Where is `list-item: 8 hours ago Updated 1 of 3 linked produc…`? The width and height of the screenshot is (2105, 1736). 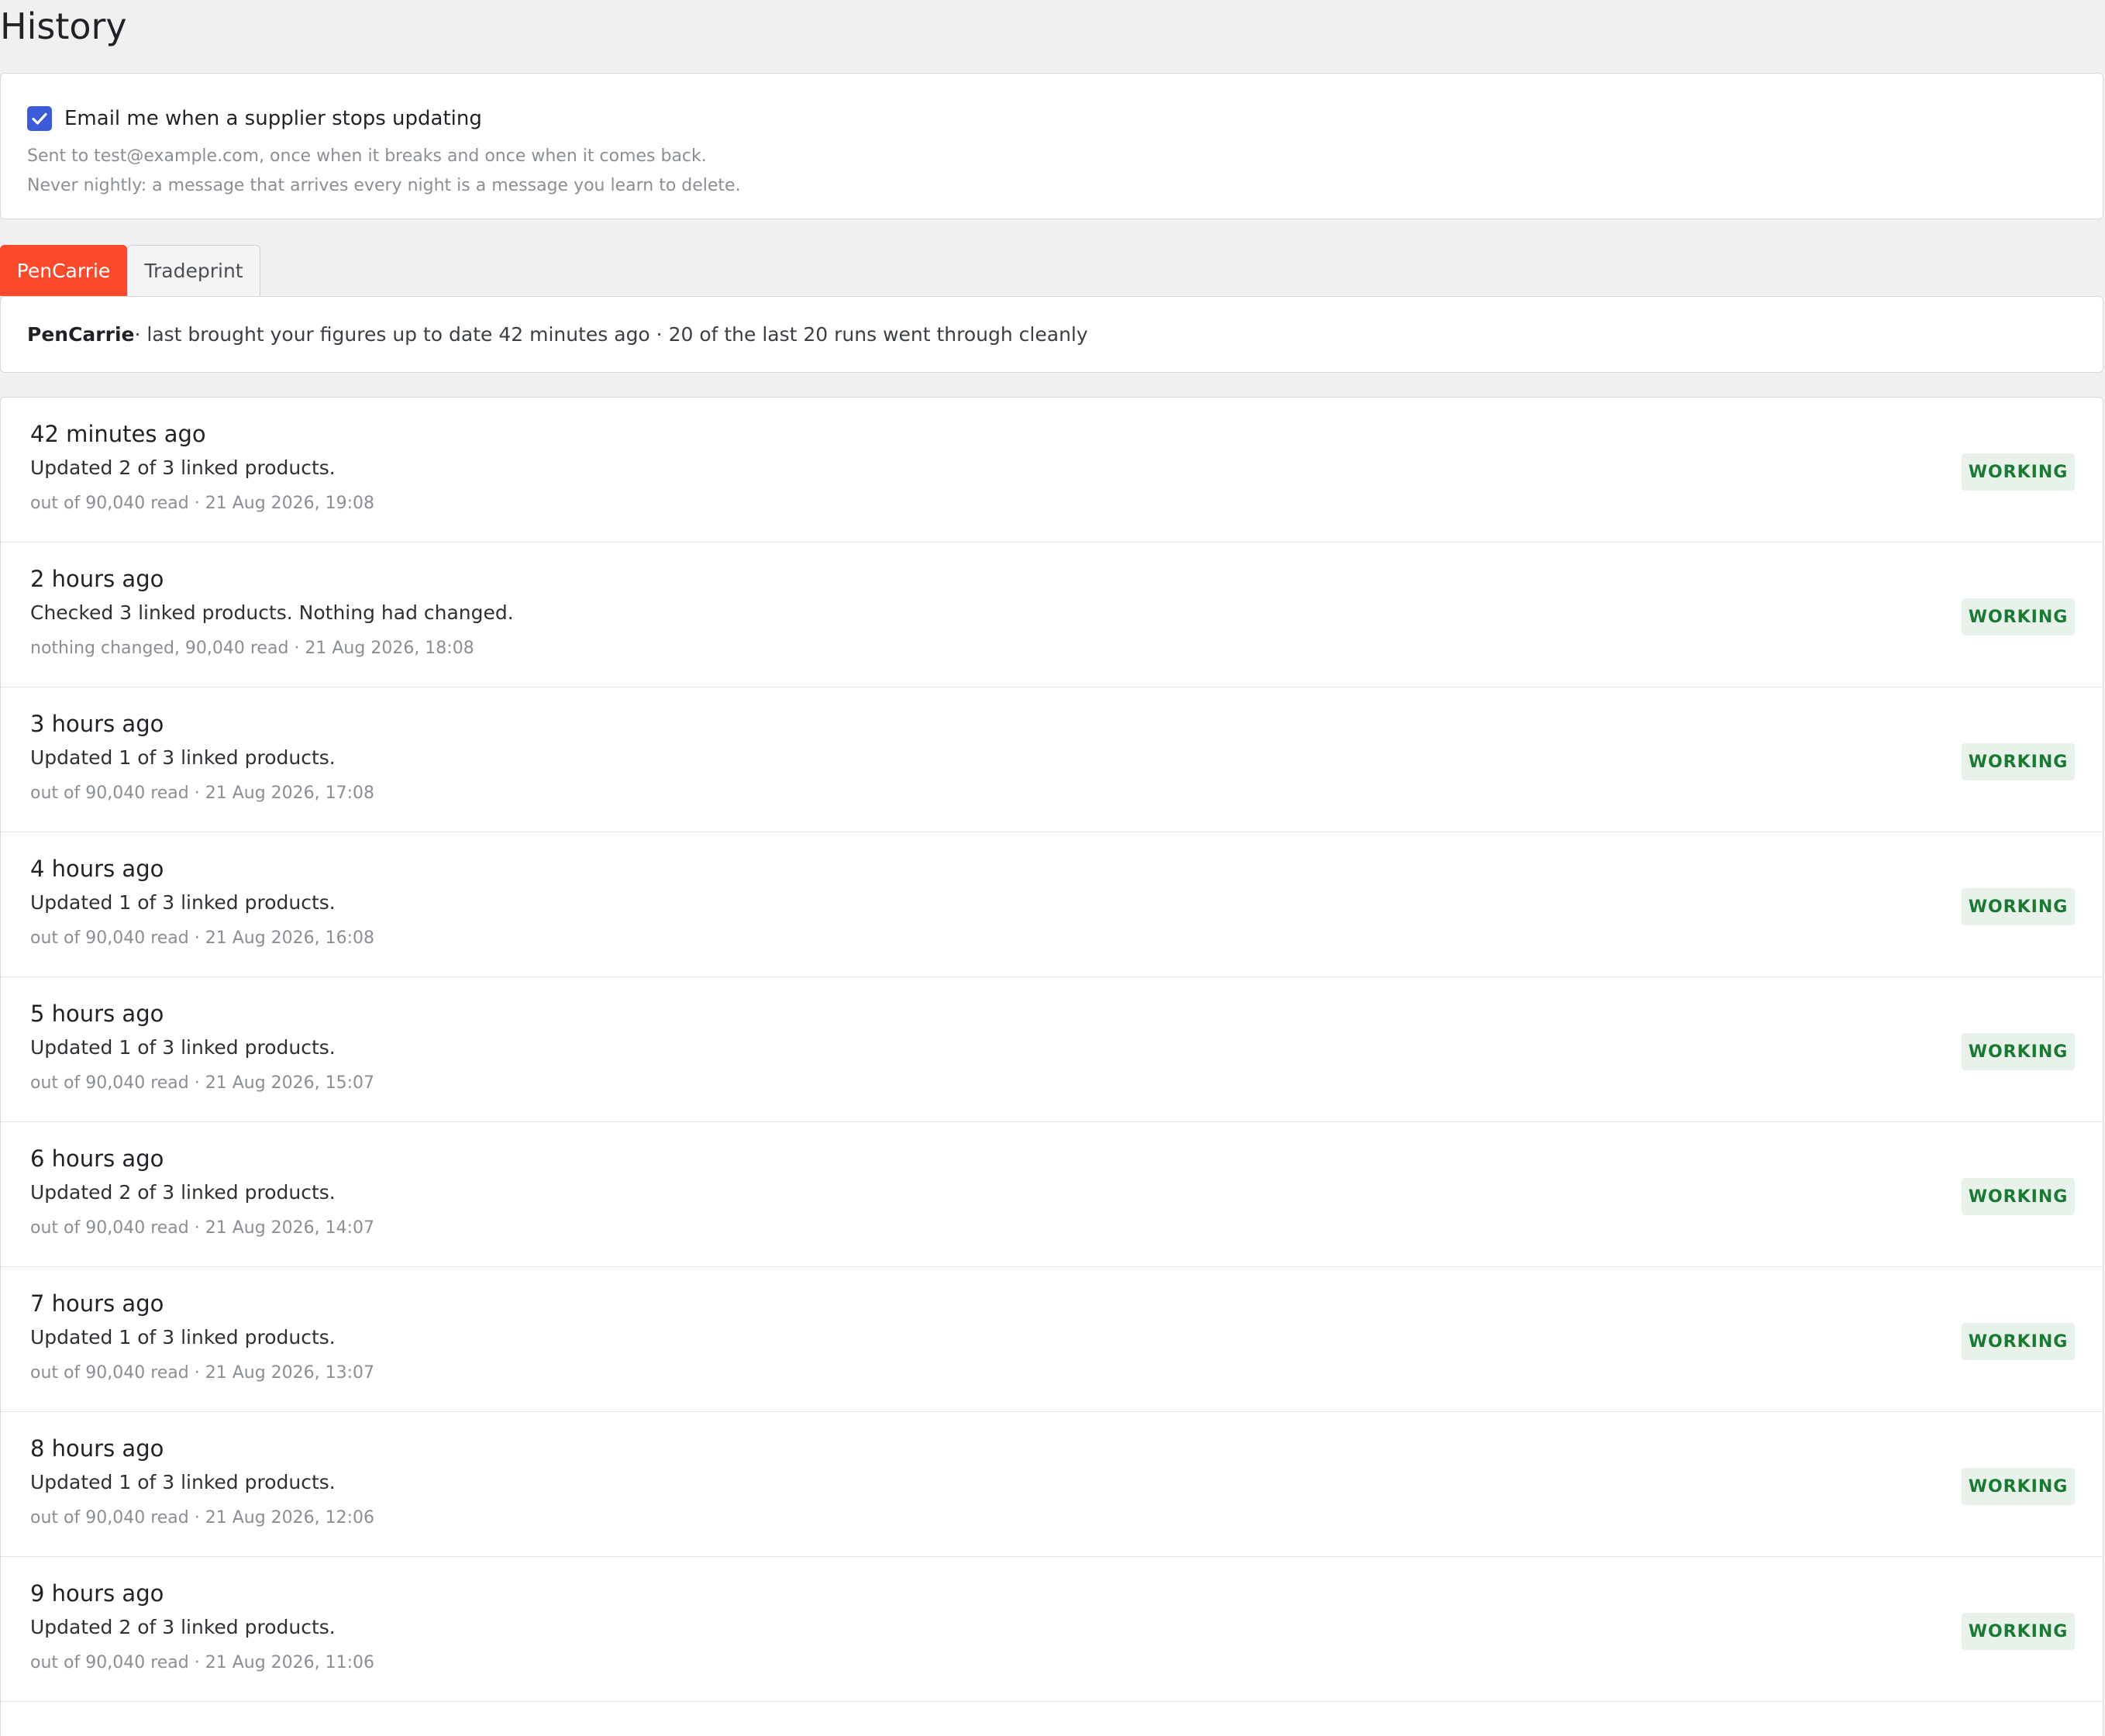
list-item: 8 hours ago Updated 1 of 3 linked produc… is located at coordinates (1052, 1484).